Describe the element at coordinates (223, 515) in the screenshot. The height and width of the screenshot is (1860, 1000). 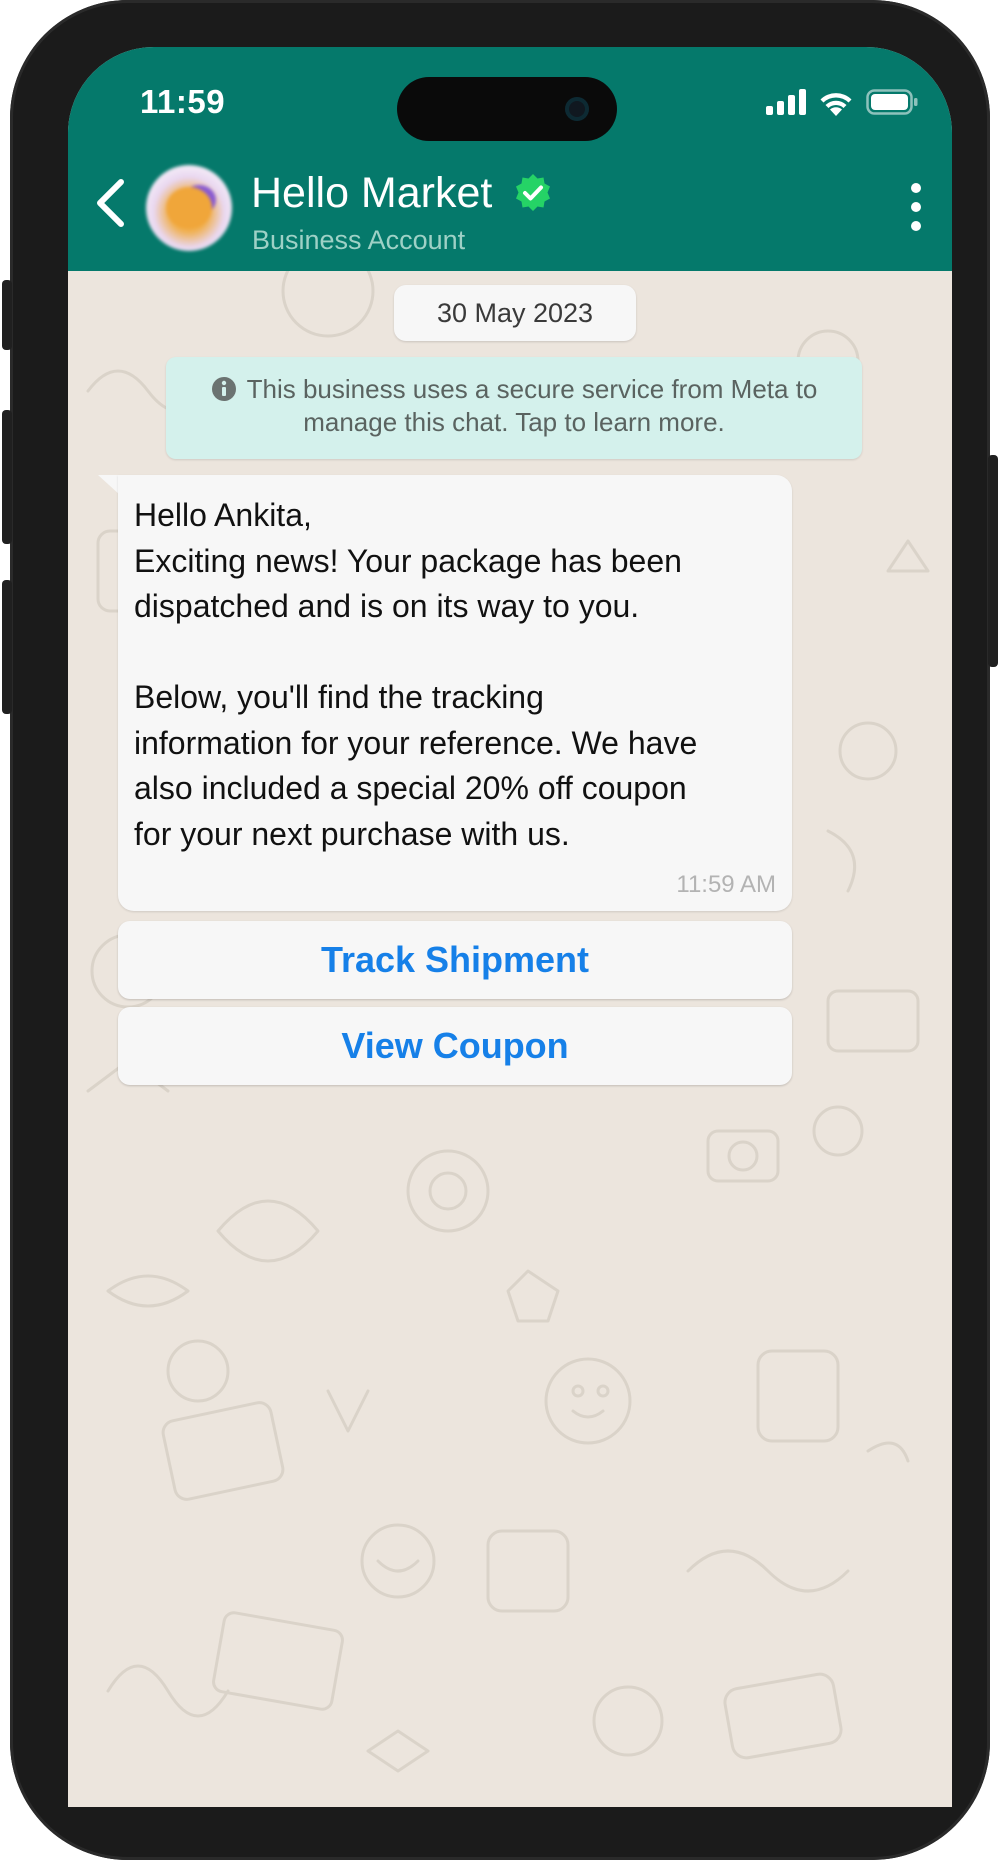
I see `message-line: Hello Ankita,` at that location.